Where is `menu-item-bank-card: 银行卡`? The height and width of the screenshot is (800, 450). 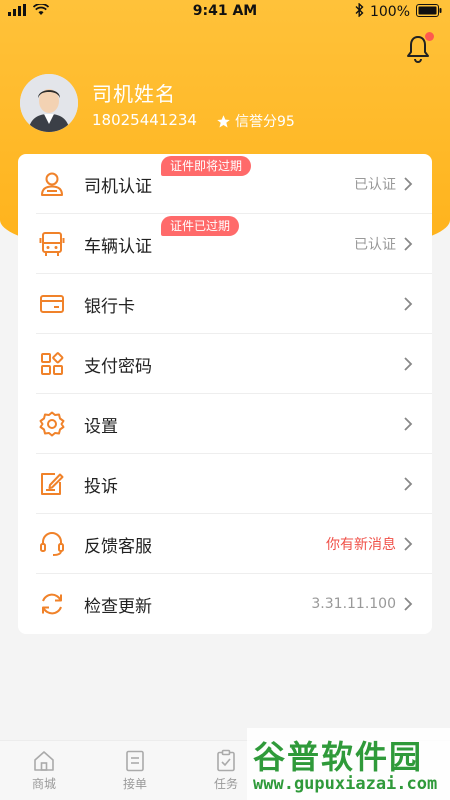
menu-item-bank-card: 银行卡 is located at coordinates (225, 304).